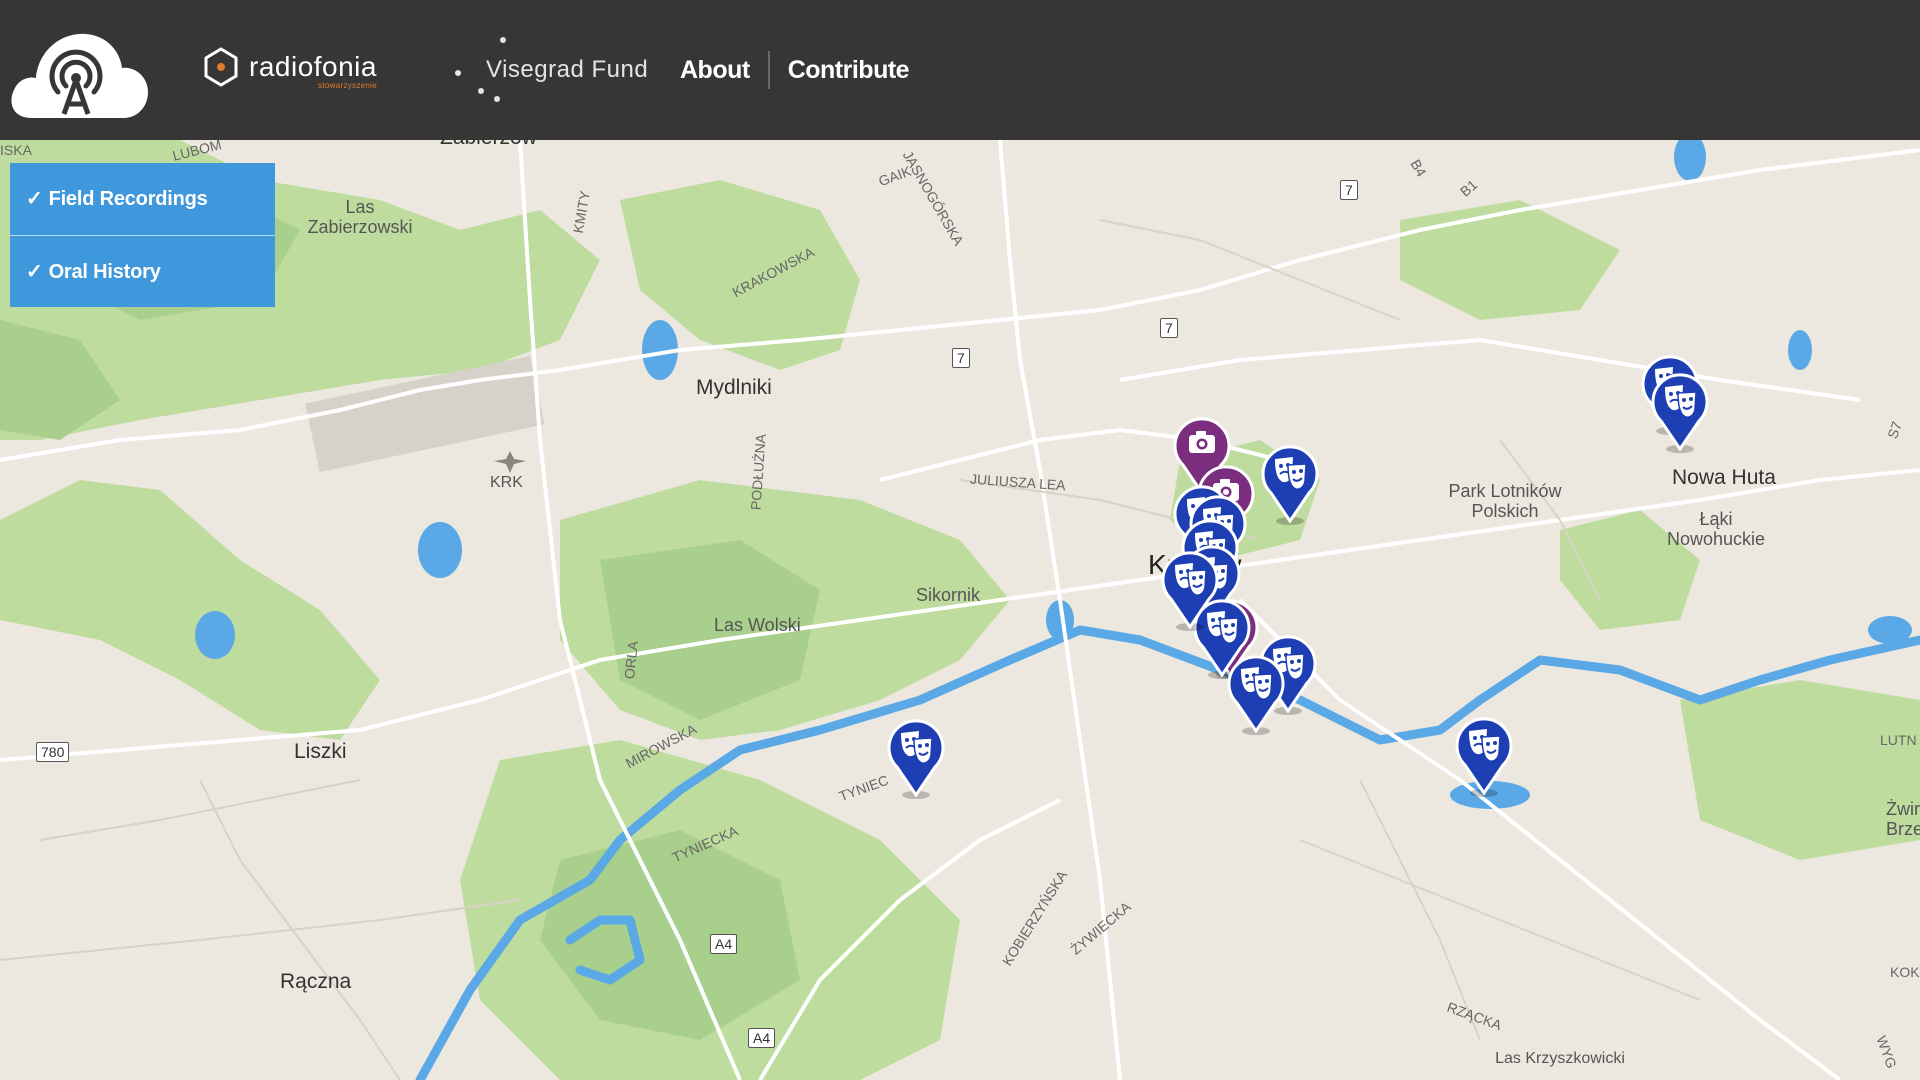  What do you see at coordinates (849, 70) in the screenshot?
I see `nav-contribute-link: Contribute` at bounding box center [849, 70].